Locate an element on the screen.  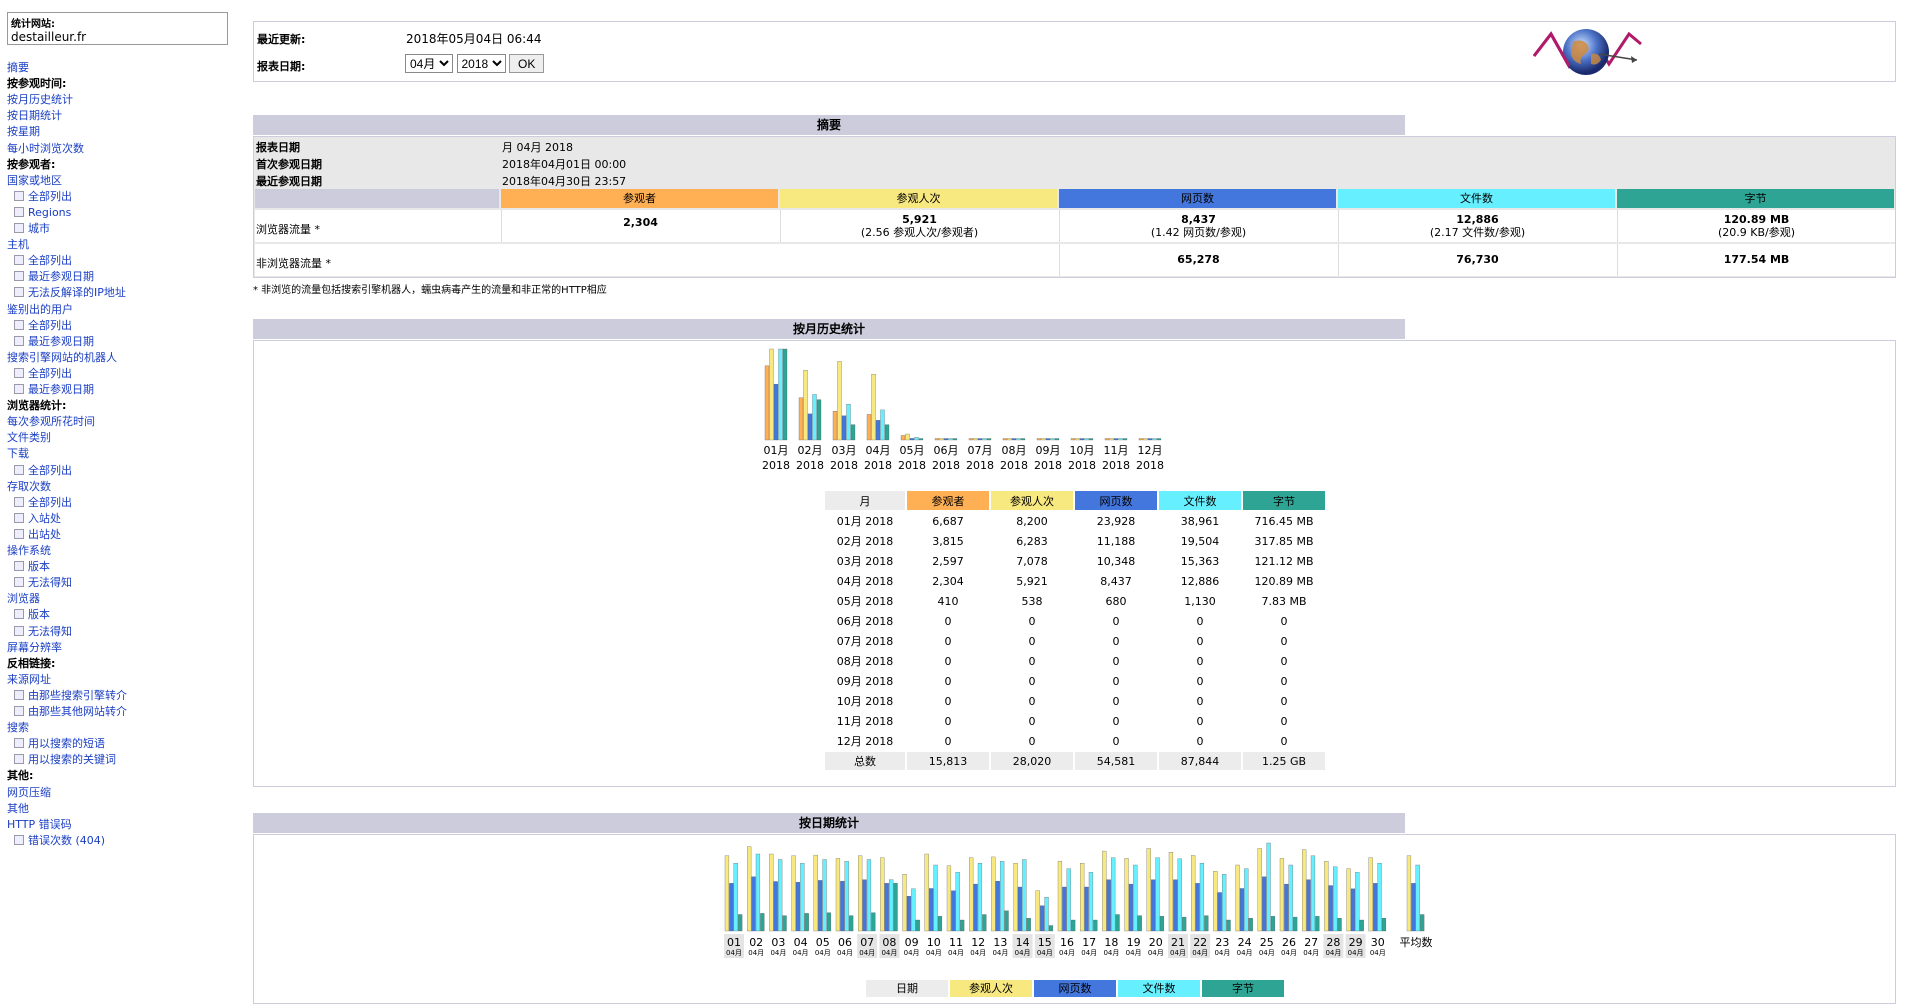
menu-item-label: 鉴别出的用户 is located at coordinates (40, 309).